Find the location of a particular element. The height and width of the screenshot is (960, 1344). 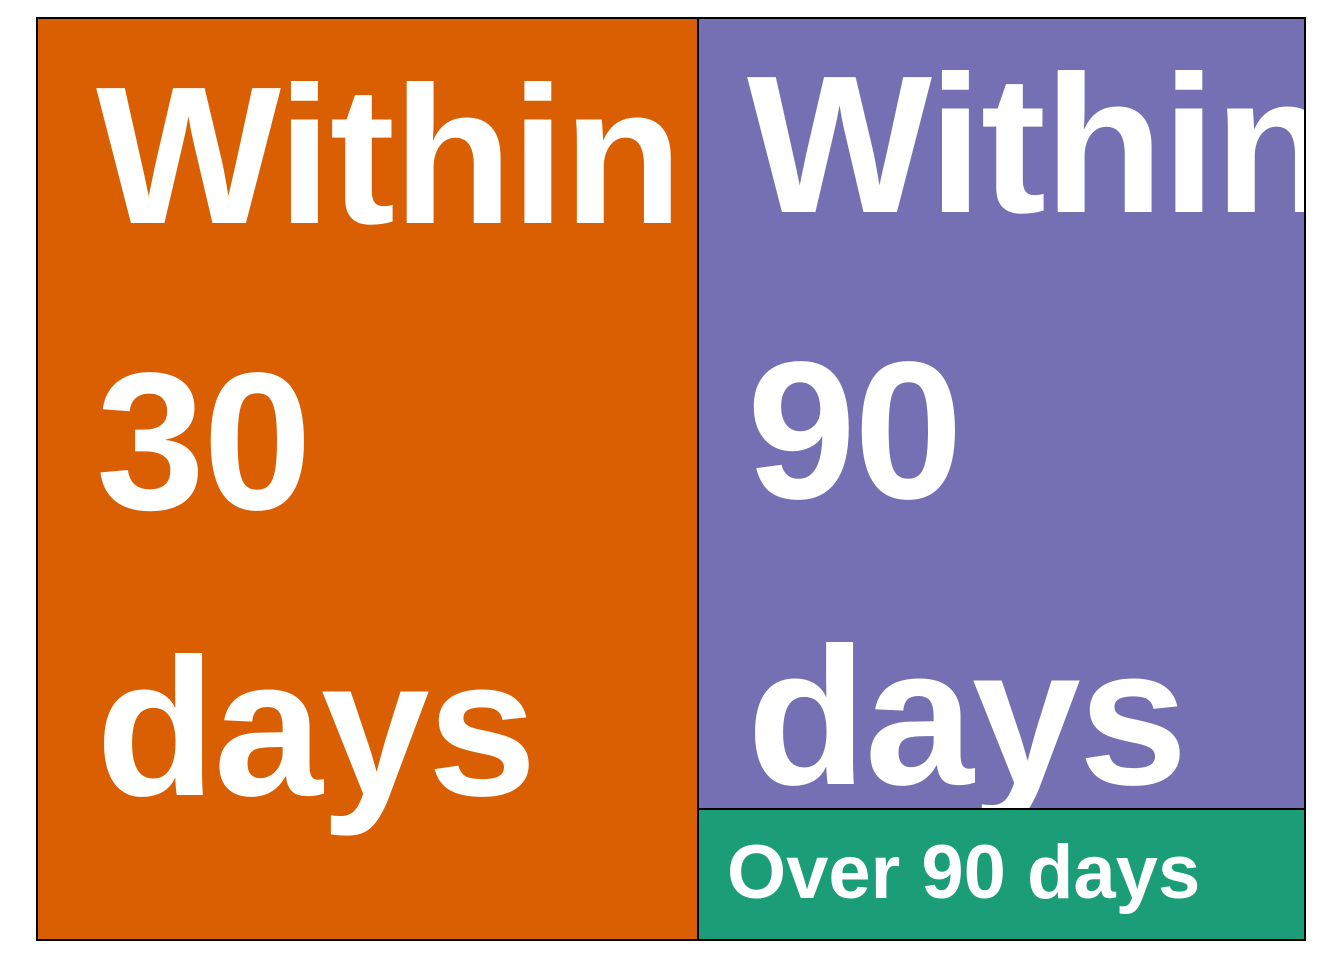

tile-over-90-days: Over 90 days is located at coordinates (1001, 874).